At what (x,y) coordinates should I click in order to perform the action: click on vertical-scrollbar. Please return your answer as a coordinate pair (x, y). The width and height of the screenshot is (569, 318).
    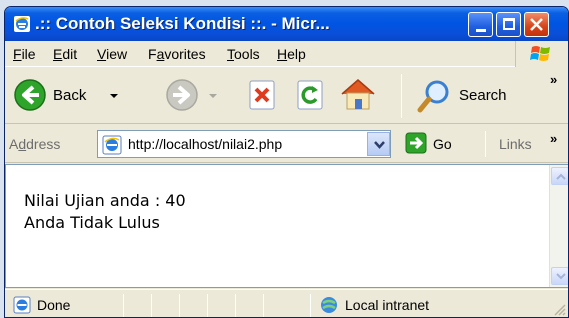
    Looking at the image, I should click on (558, 226).